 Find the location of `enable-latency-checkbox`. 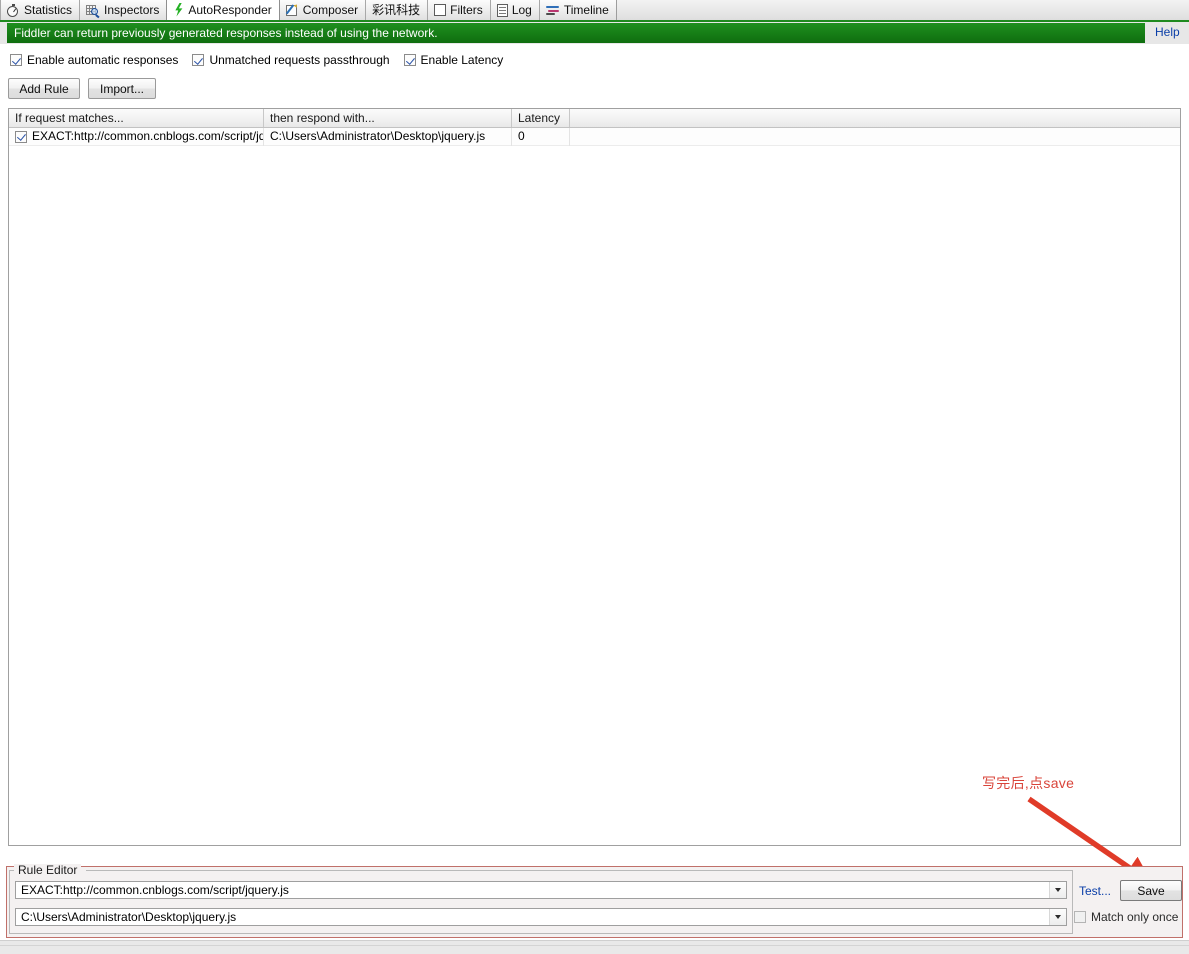

enable-latency-checkbox is located at coordinates (409, 60).